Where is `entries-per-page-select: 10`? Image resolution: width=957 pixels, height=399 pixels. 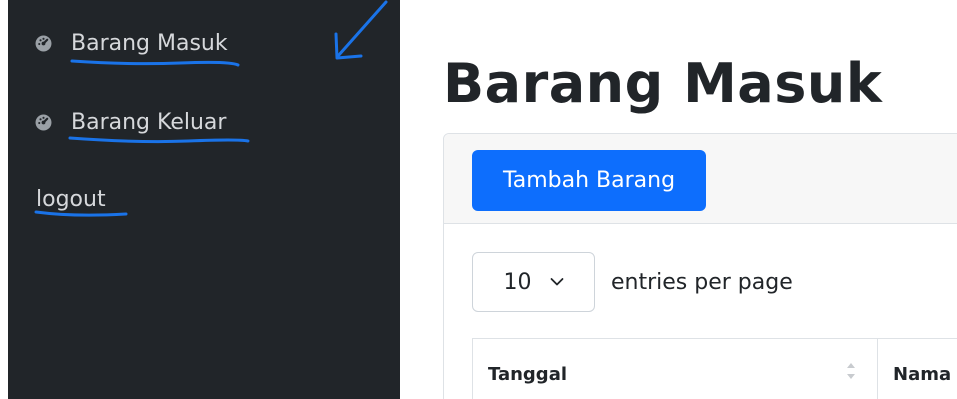
entries-per-page-select: 10 is located at coordinates (533, 282).